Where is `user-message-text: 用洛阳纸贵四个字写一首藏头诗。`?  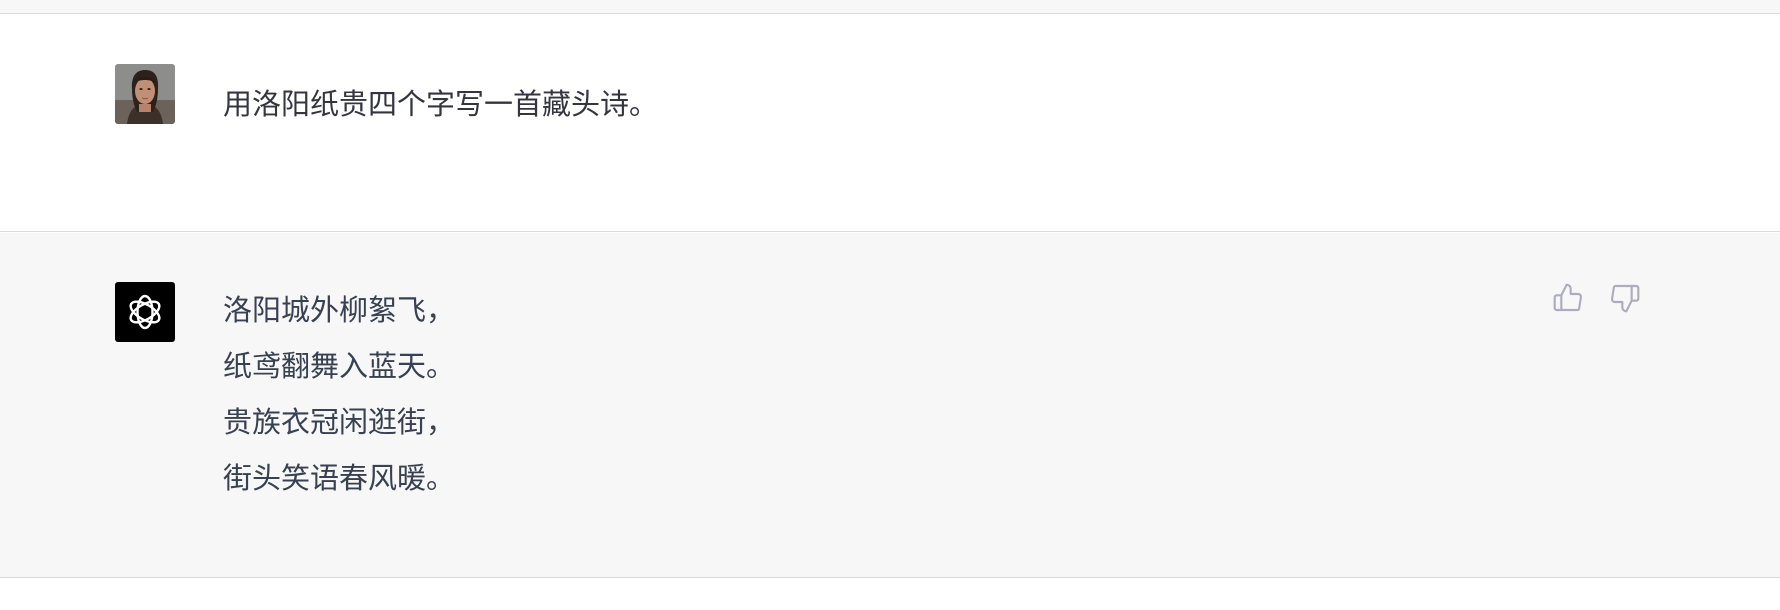
user-message-text: 用洛阳纸贵四个字写一首藏头诗。 is located at coordinates (441, 104).